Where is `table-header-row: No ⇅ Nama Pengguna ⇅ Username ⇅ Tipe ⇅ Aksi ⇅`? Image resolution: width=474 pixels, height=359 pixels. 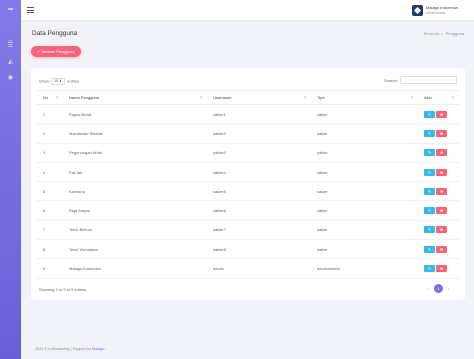
table-header-row: No ⇅ Nama Pengguna ⇅ Username ⇅ Tipe ⇅ Aksi ⇅ is located at coordinates (248, 97).